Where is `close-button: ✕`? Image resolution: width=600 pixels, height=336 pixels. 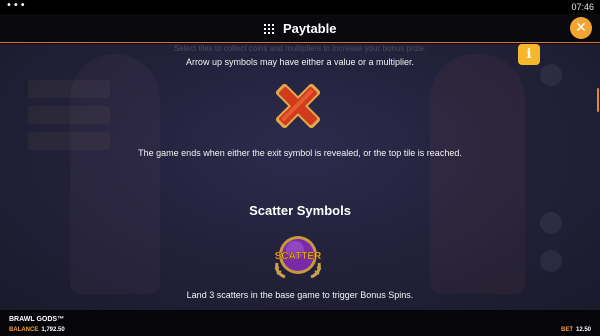 close-button: ✕ is located at coordinates (581, 28).